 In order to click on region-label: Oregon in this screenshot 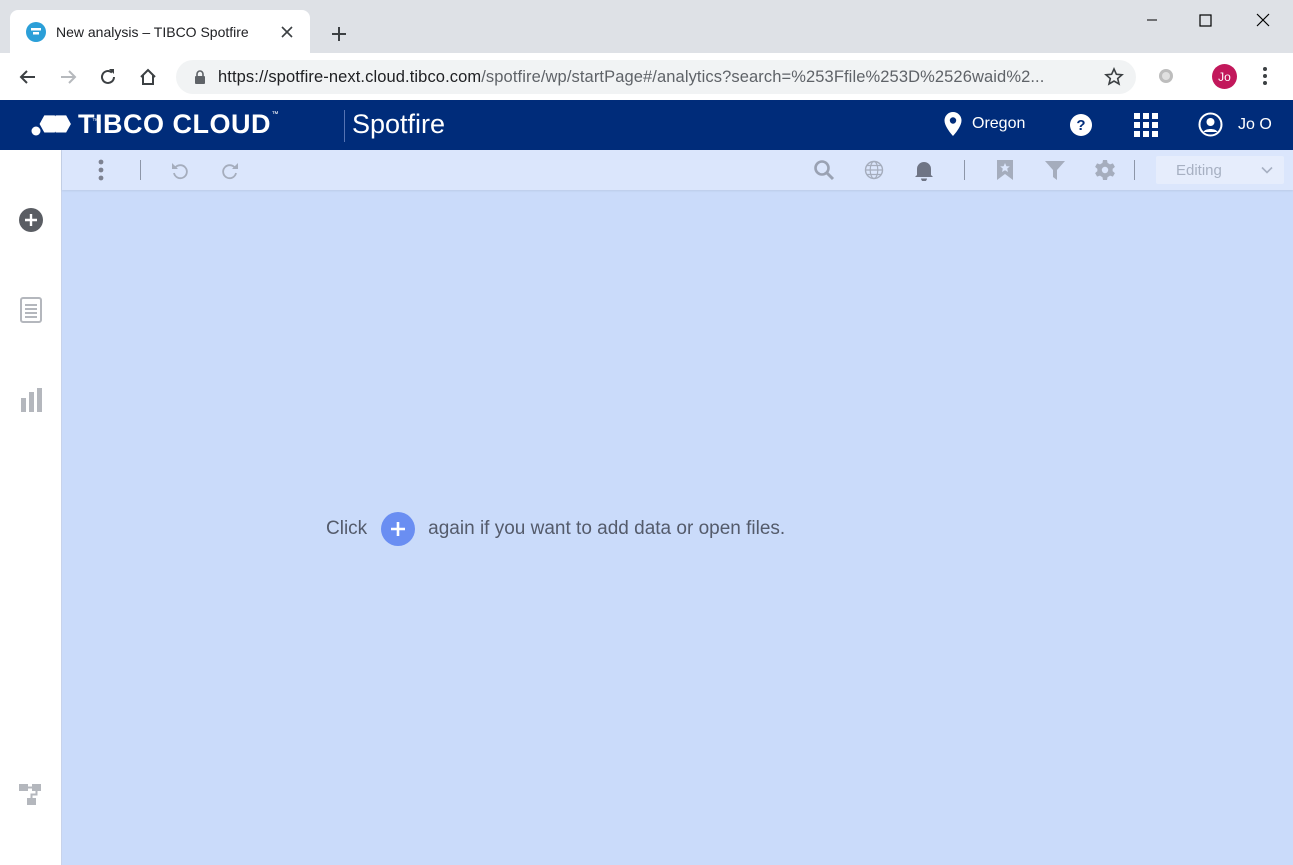, I will do `click(999, 123)`.